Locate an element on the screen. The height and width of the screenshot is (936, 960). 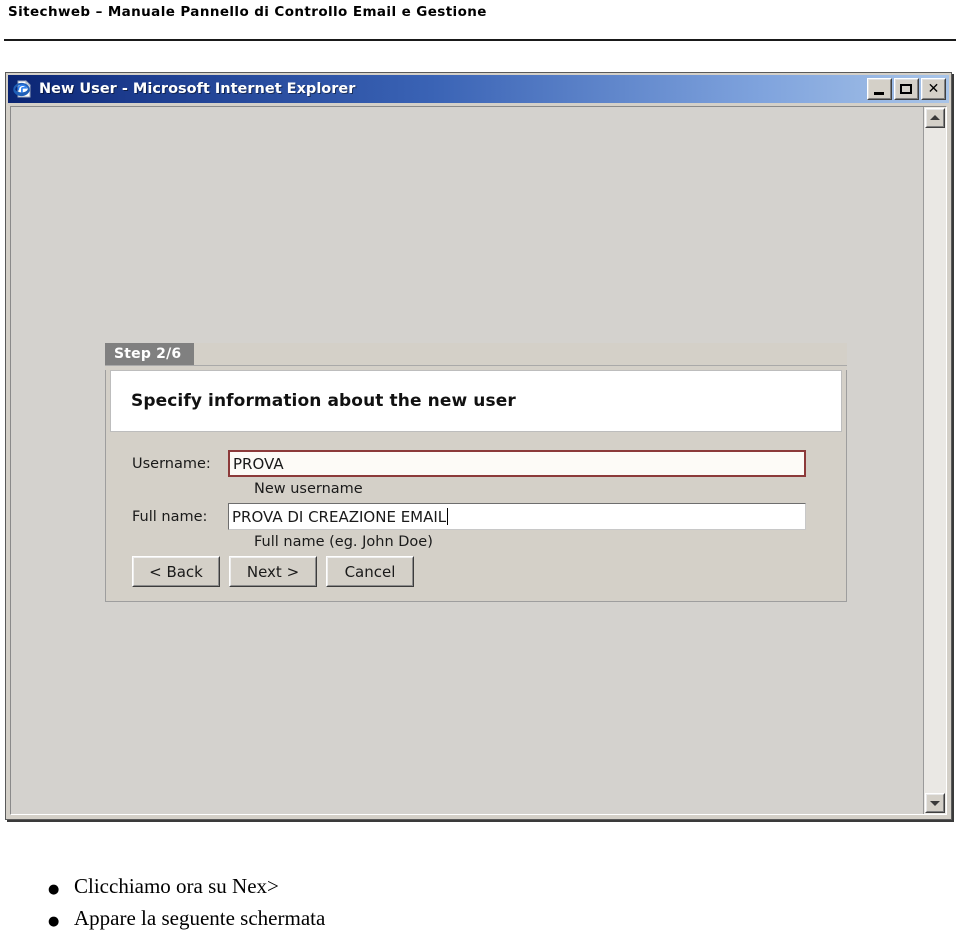
fullname-row: Full name: PROVA DI CREAZIONE EMAIL is located at coordinates (476, 516).